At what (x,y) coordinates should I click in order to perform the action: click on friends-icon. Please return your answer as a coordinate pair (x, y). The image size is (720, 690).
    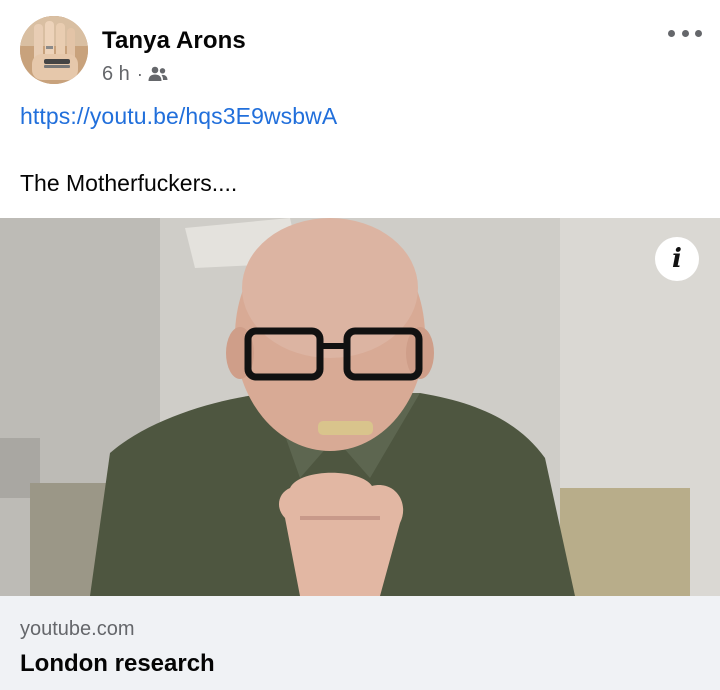
    Looking at the image, I should click on (158, 74).